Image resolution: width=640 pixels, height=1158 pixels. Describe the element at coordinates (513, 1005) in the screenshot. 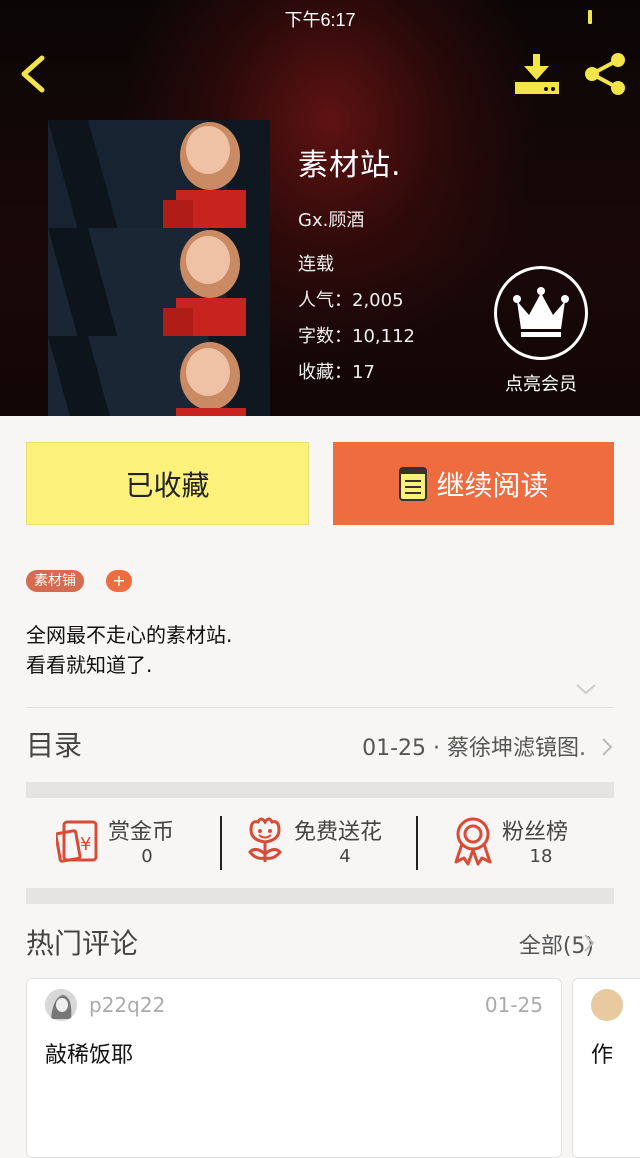

I see `comment-date: 01-25` at that location.